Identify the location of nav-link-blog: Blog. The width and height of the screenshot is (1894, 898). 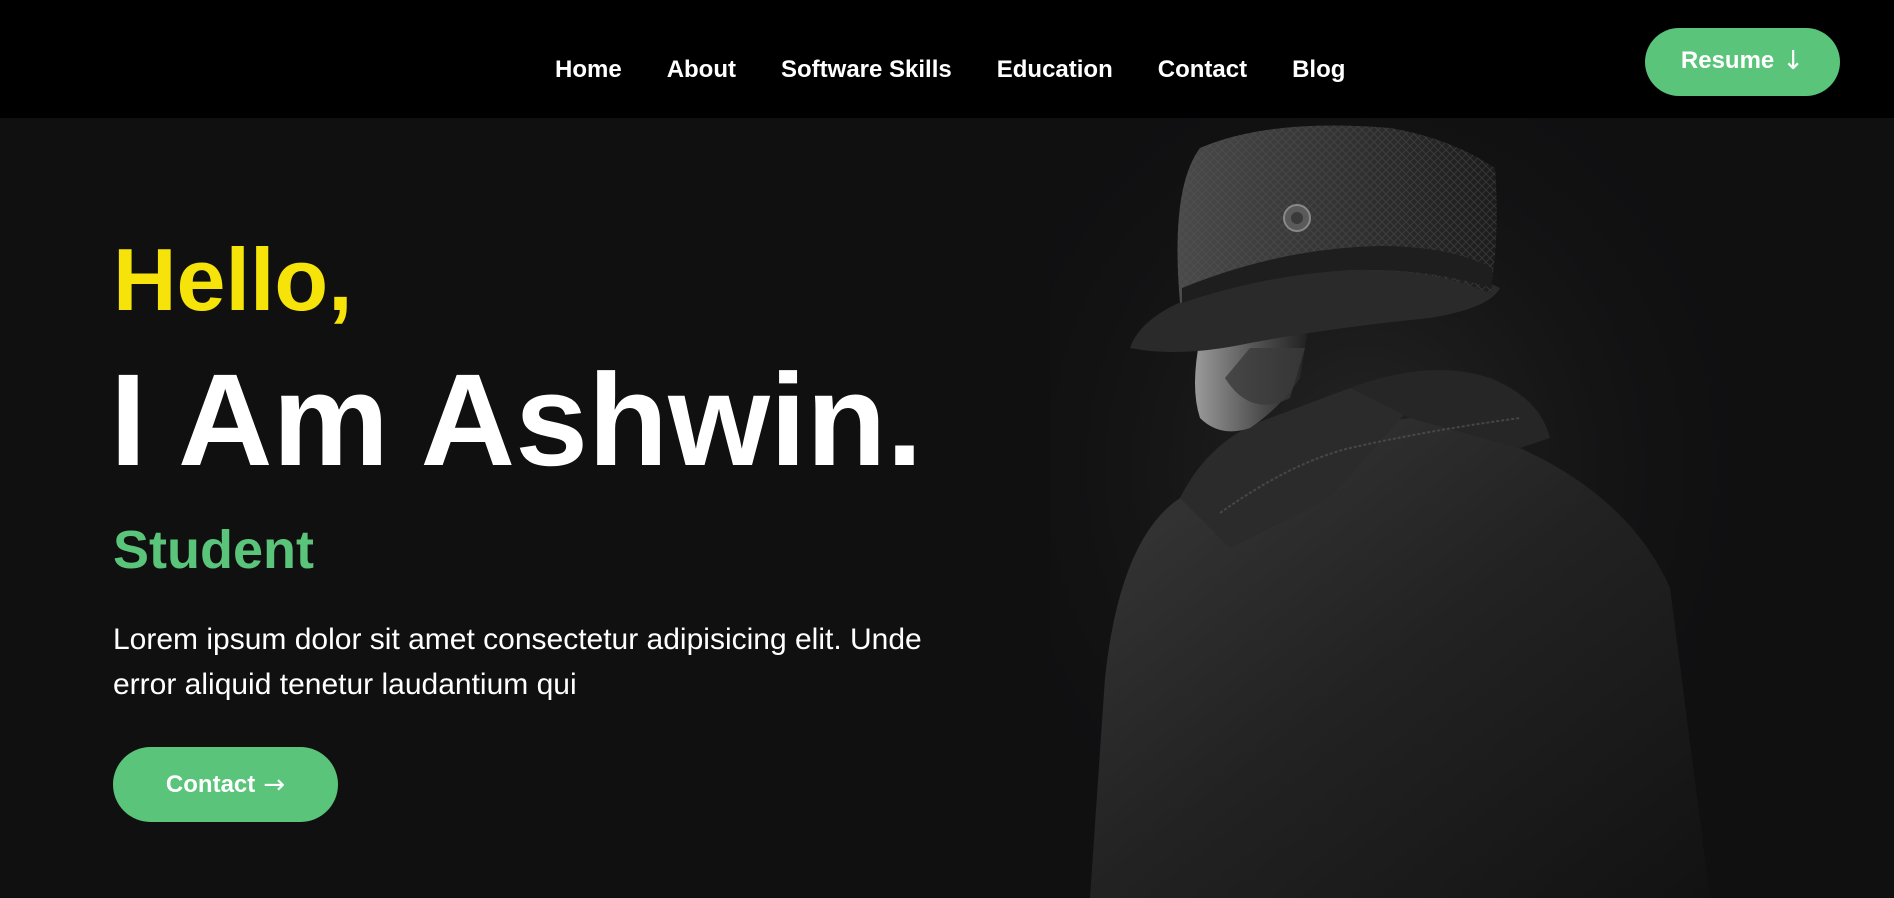
(1318, 70).